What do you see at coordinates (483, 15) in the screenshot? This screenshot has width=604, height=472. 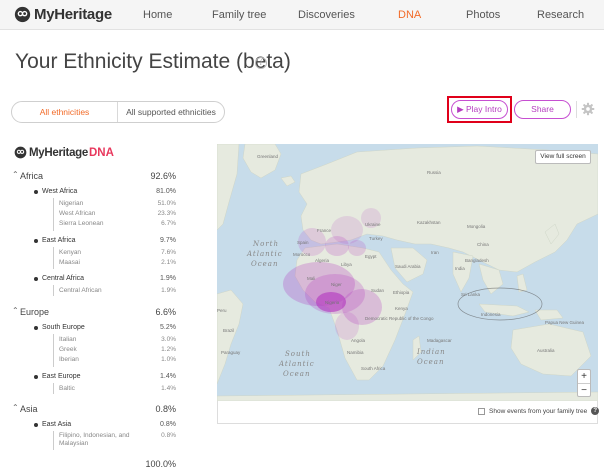 I see `nav-photos: Photos` at bounding box center [483, 15].